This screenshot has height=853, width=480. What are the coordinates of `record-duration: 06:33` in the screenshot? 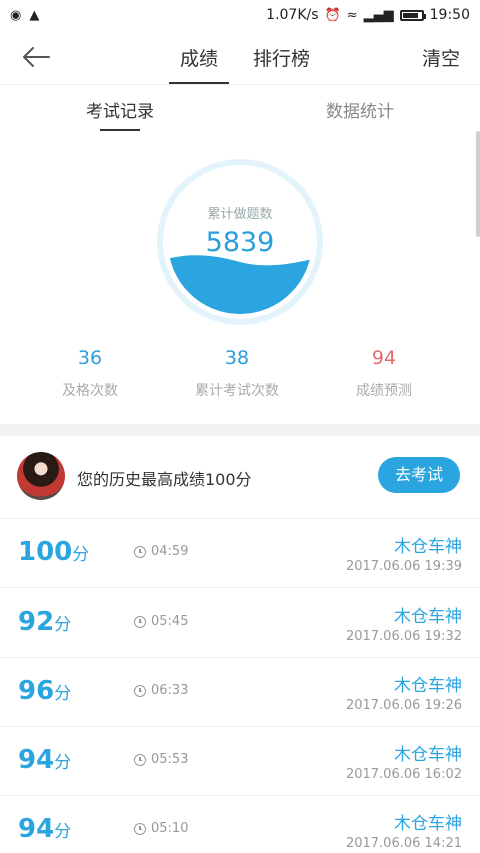 It's located at (161, 690).